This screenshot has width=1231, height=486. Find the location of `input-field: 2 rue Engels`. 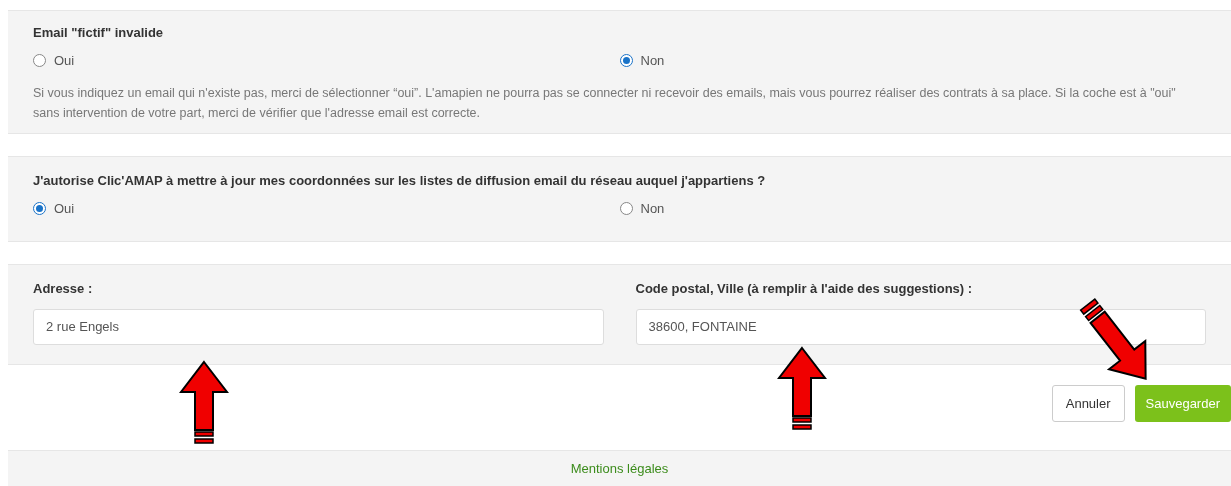

input-field: 2 rue Engels is located at coordinates (318, 326).